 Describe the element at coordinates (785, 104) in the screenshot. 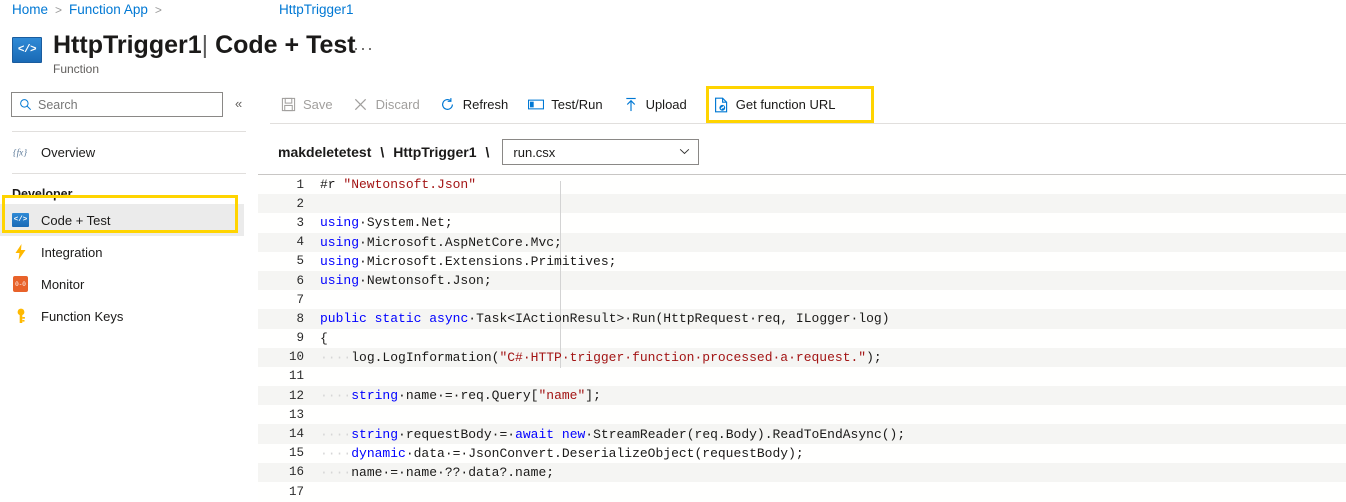

I see `get-function-url-label: Get function URL` at that location.